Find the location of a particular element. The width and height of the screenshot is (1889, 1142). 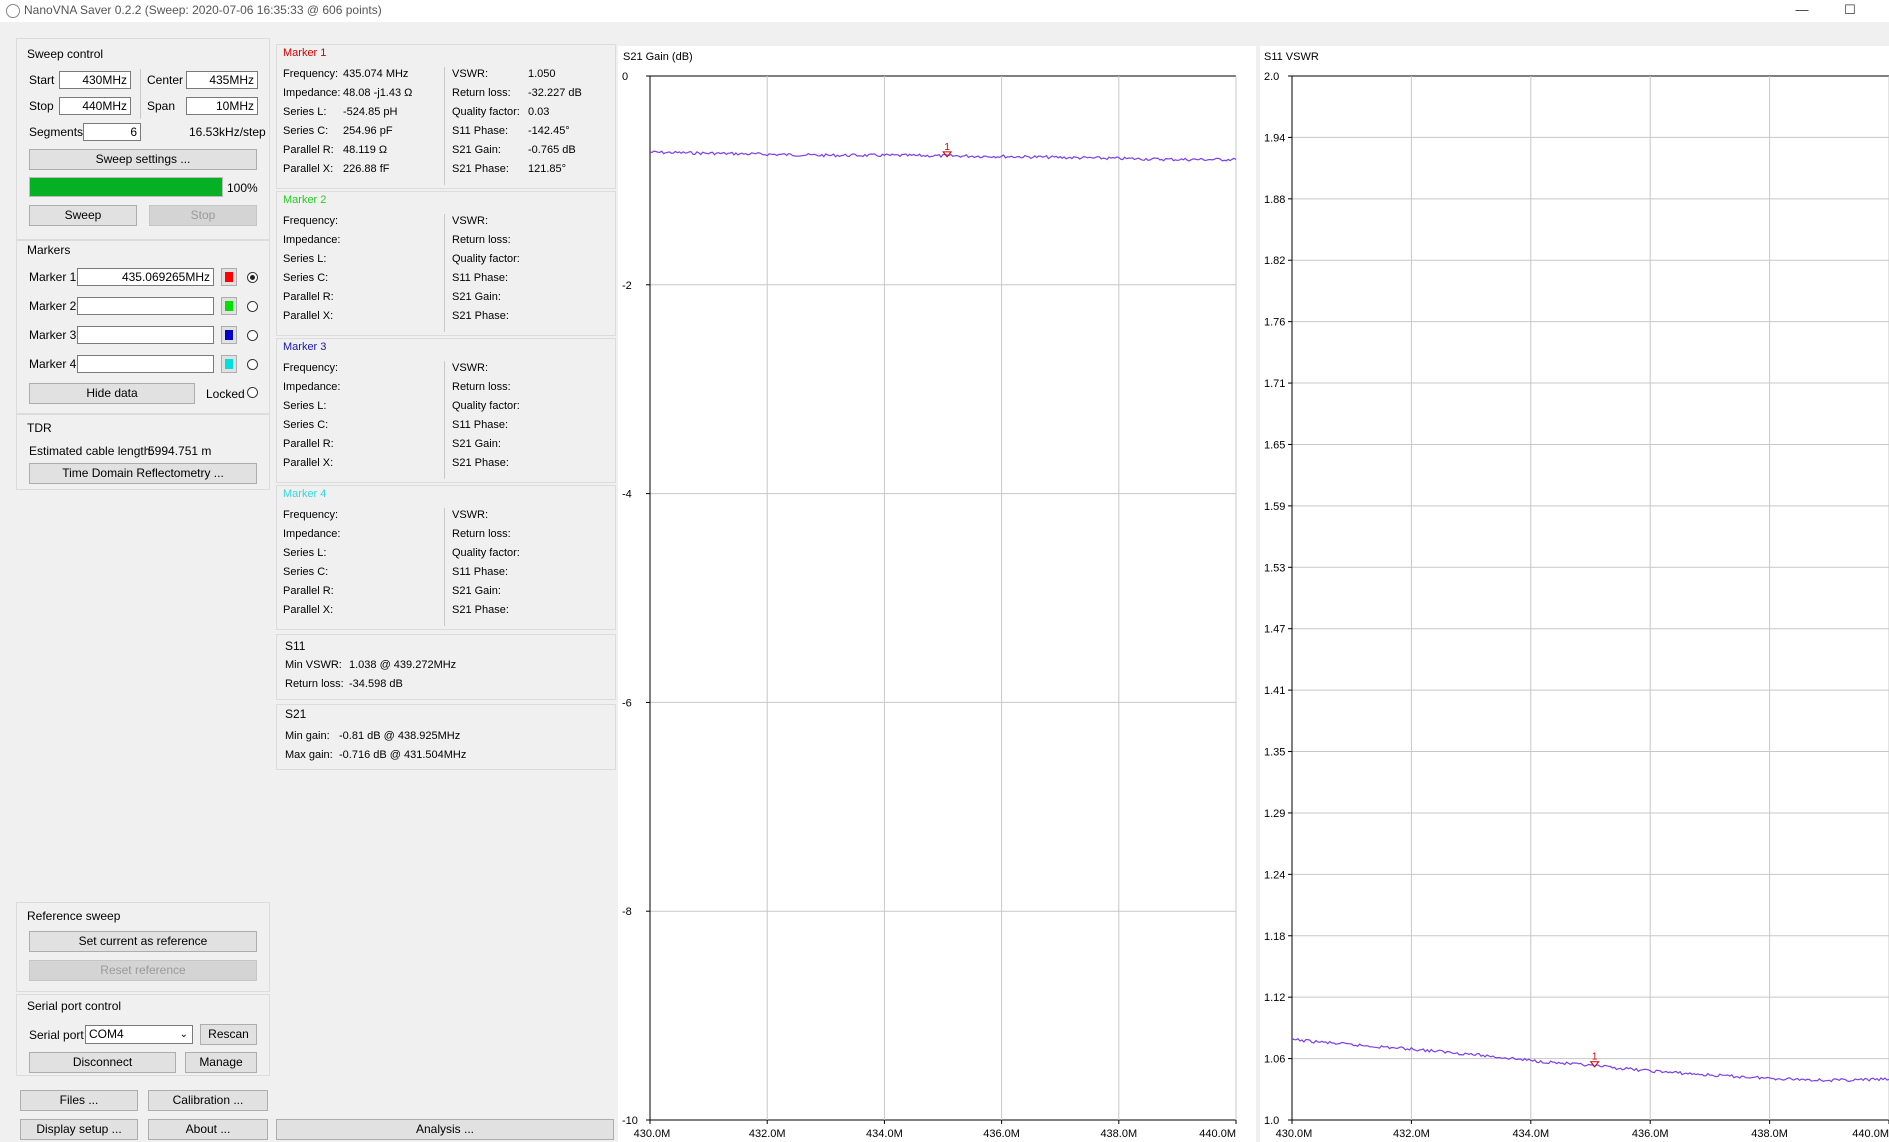

stop-button: Stop is located at coordinates (203, 215).